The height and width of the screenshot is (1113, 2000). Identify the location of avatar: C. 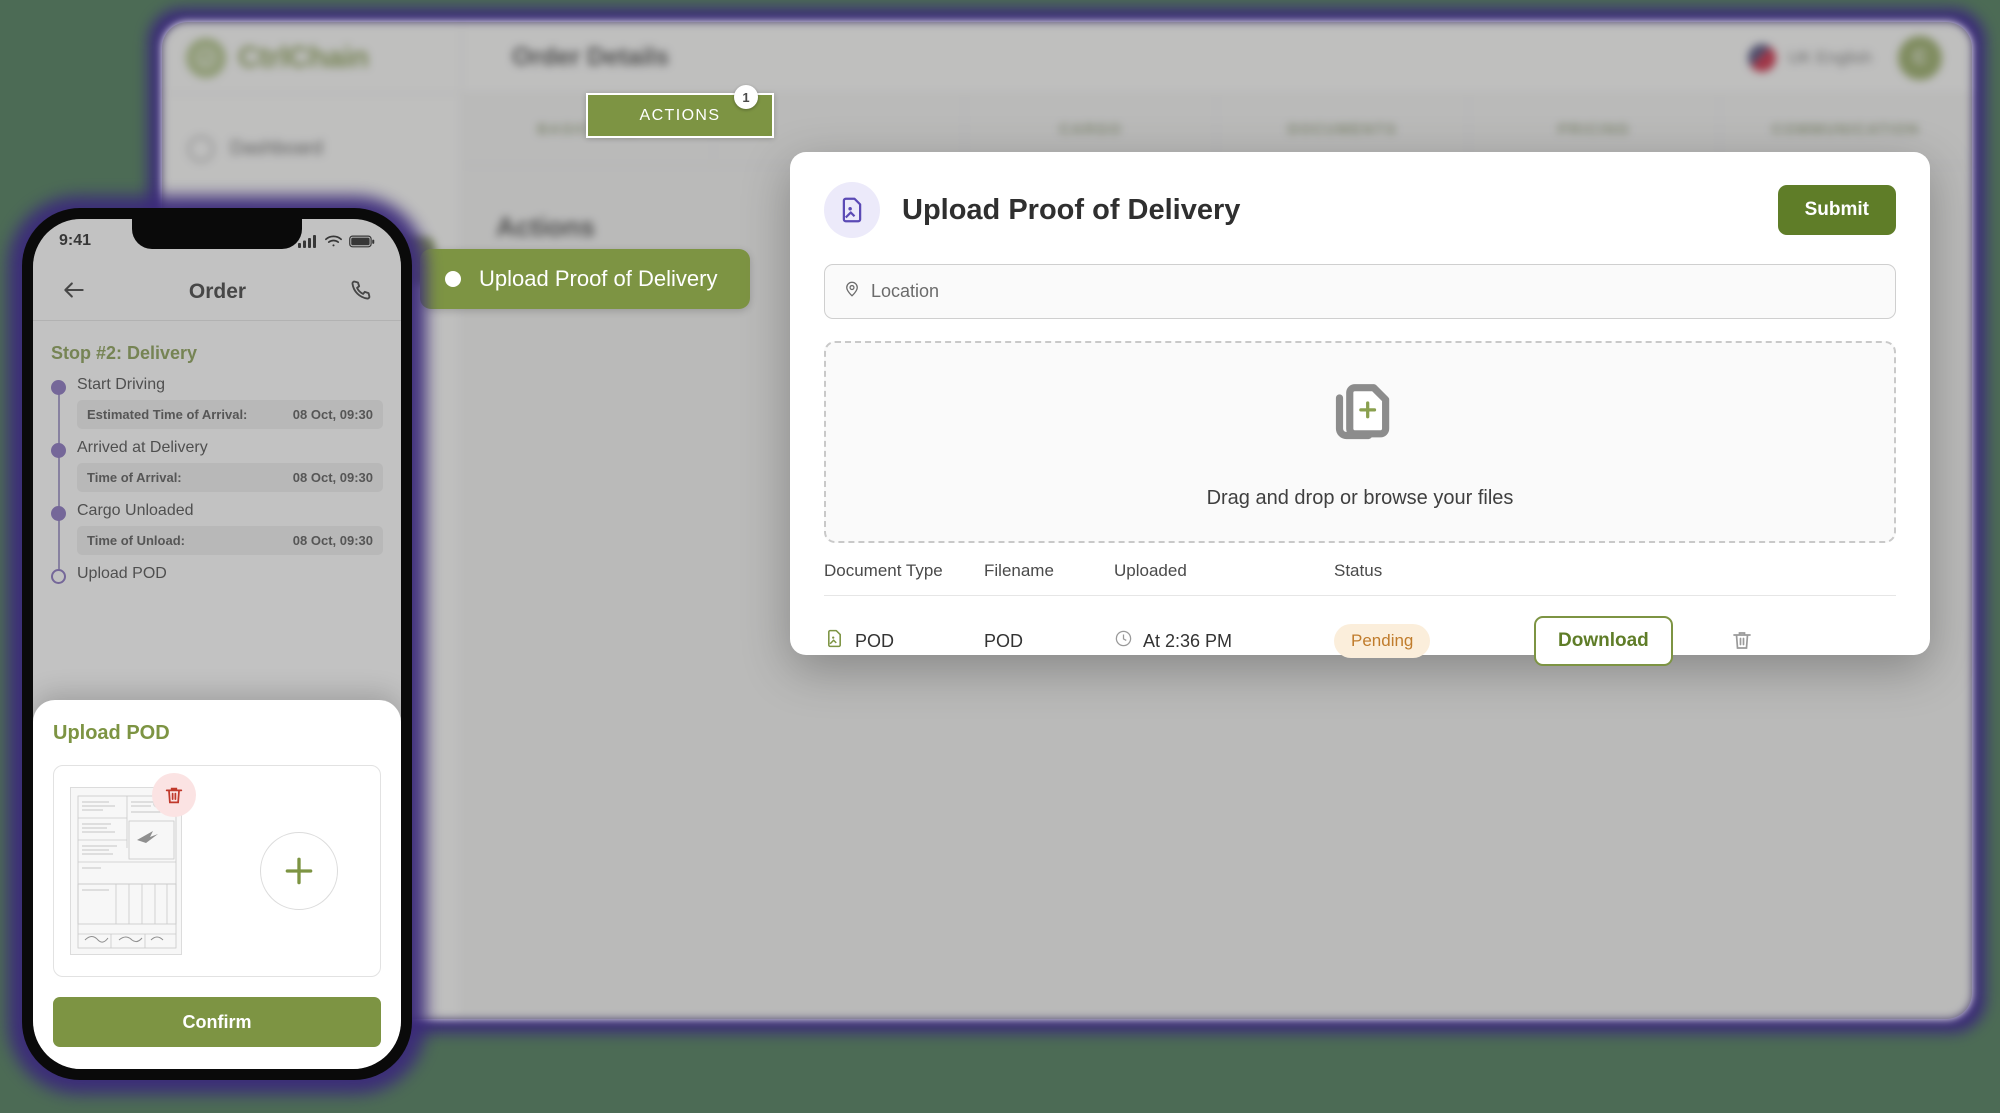
(1920, 57).